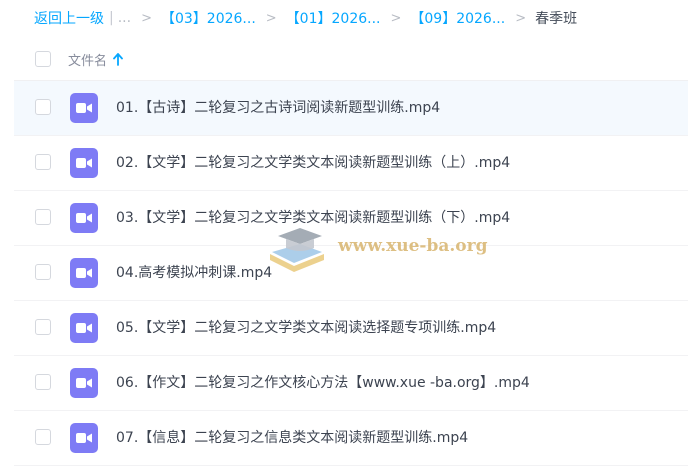  What do you see at coordinates (278, 108) in the screenshot?
I see `file-name: 01.【古诗】二轮复习之古诗词阅读新题型训练.mp4` at bounding box center [278, 108].